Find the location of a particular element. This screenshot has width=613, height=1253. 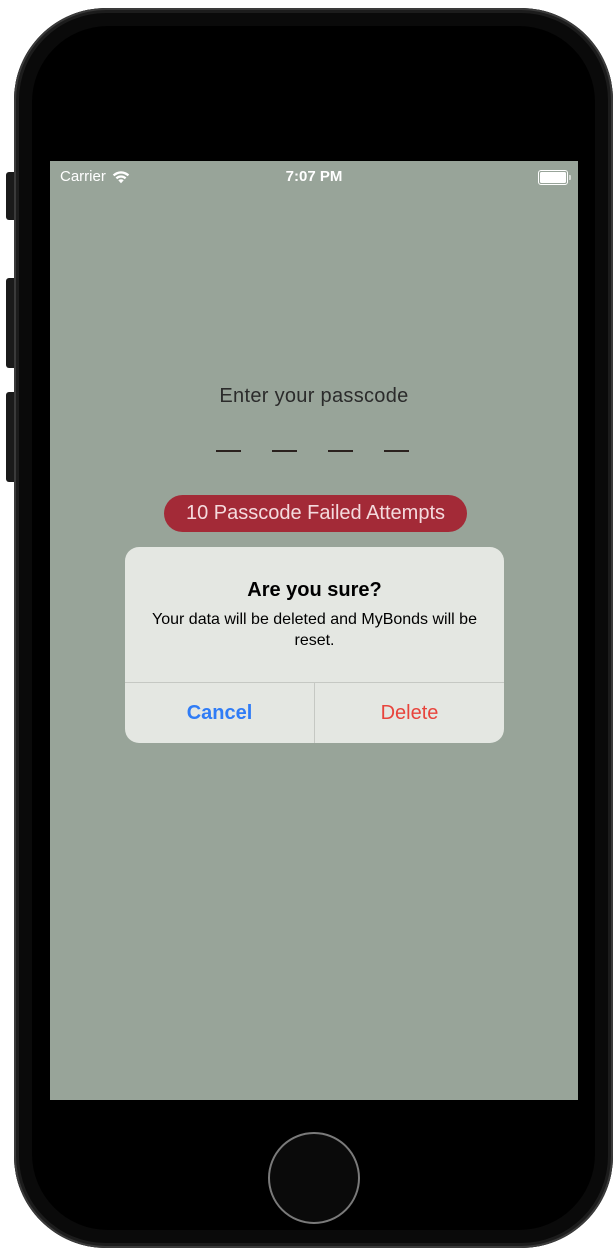

battery-full-icon is located at coordinates (554, 177).